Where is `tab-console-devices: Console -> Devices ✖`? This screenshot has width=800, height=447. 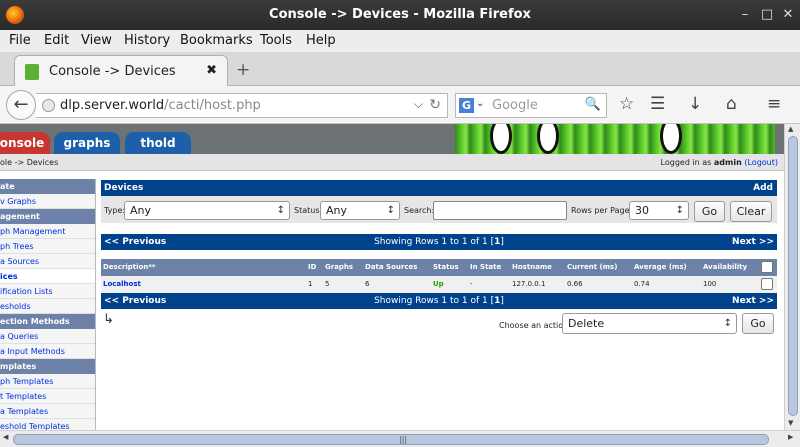
tab-console-devices: Console -> Devices ✖ is located at coordinates (121, 71).